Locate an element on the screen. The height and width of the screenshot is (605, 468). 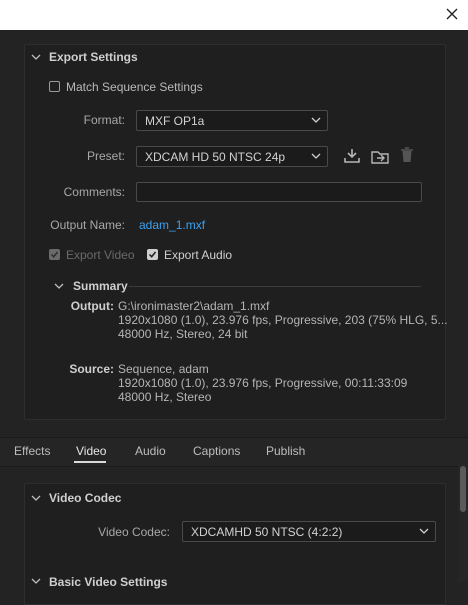
format-label: Format: is located at coordinates (104, 120).